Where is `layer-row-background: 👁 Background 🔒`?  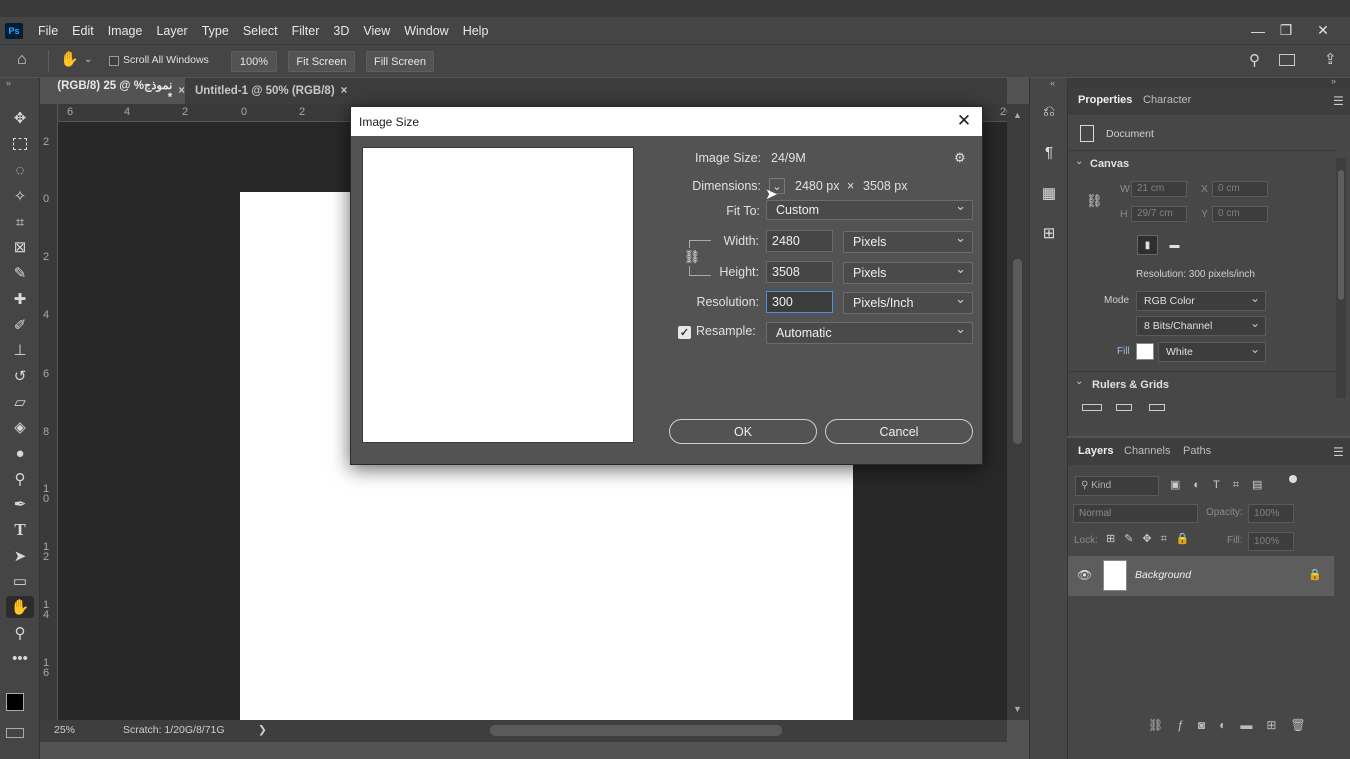 layer-row-background: 👁 Background 🔒 is located at coordinates (1201, 576).